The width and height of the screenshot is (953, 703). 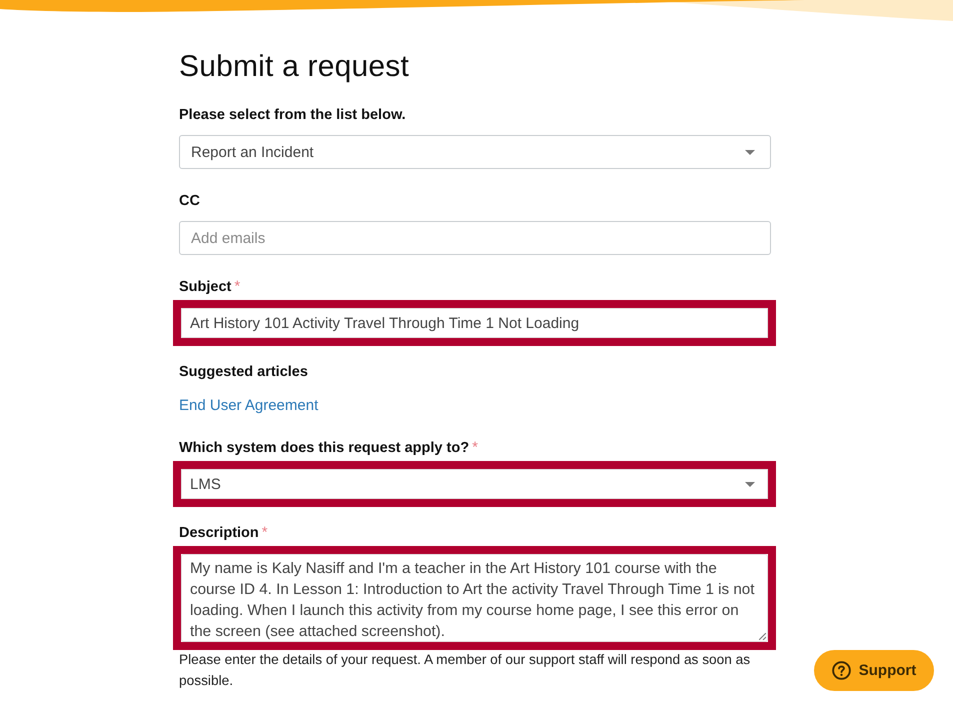 I want to click on field-label: Which system does this request apply to?, so click(x=324, y=448).